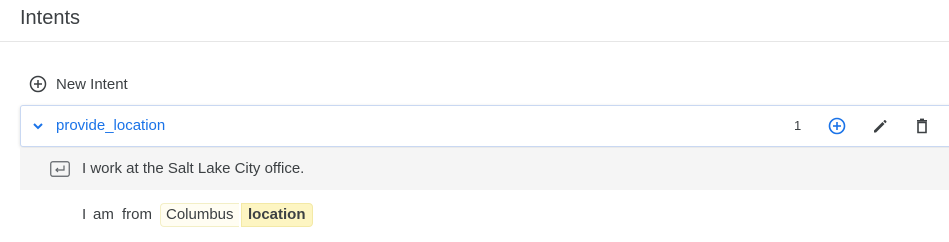 This screenshot has height=242, width=949. Describe the element at coordinates (199, 215) in the screenshot. I see `entity-value-chip: Columbus` at that location.